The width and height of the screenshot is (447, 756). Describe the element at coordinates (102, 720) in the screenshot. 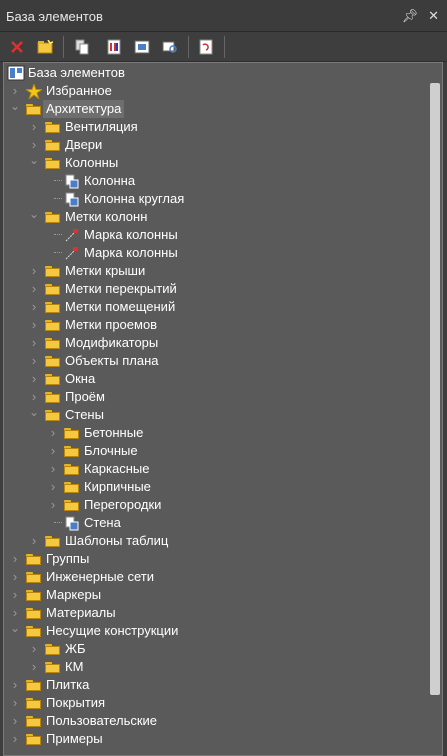

I see `tree-item-label: Пользовательские` at that location.